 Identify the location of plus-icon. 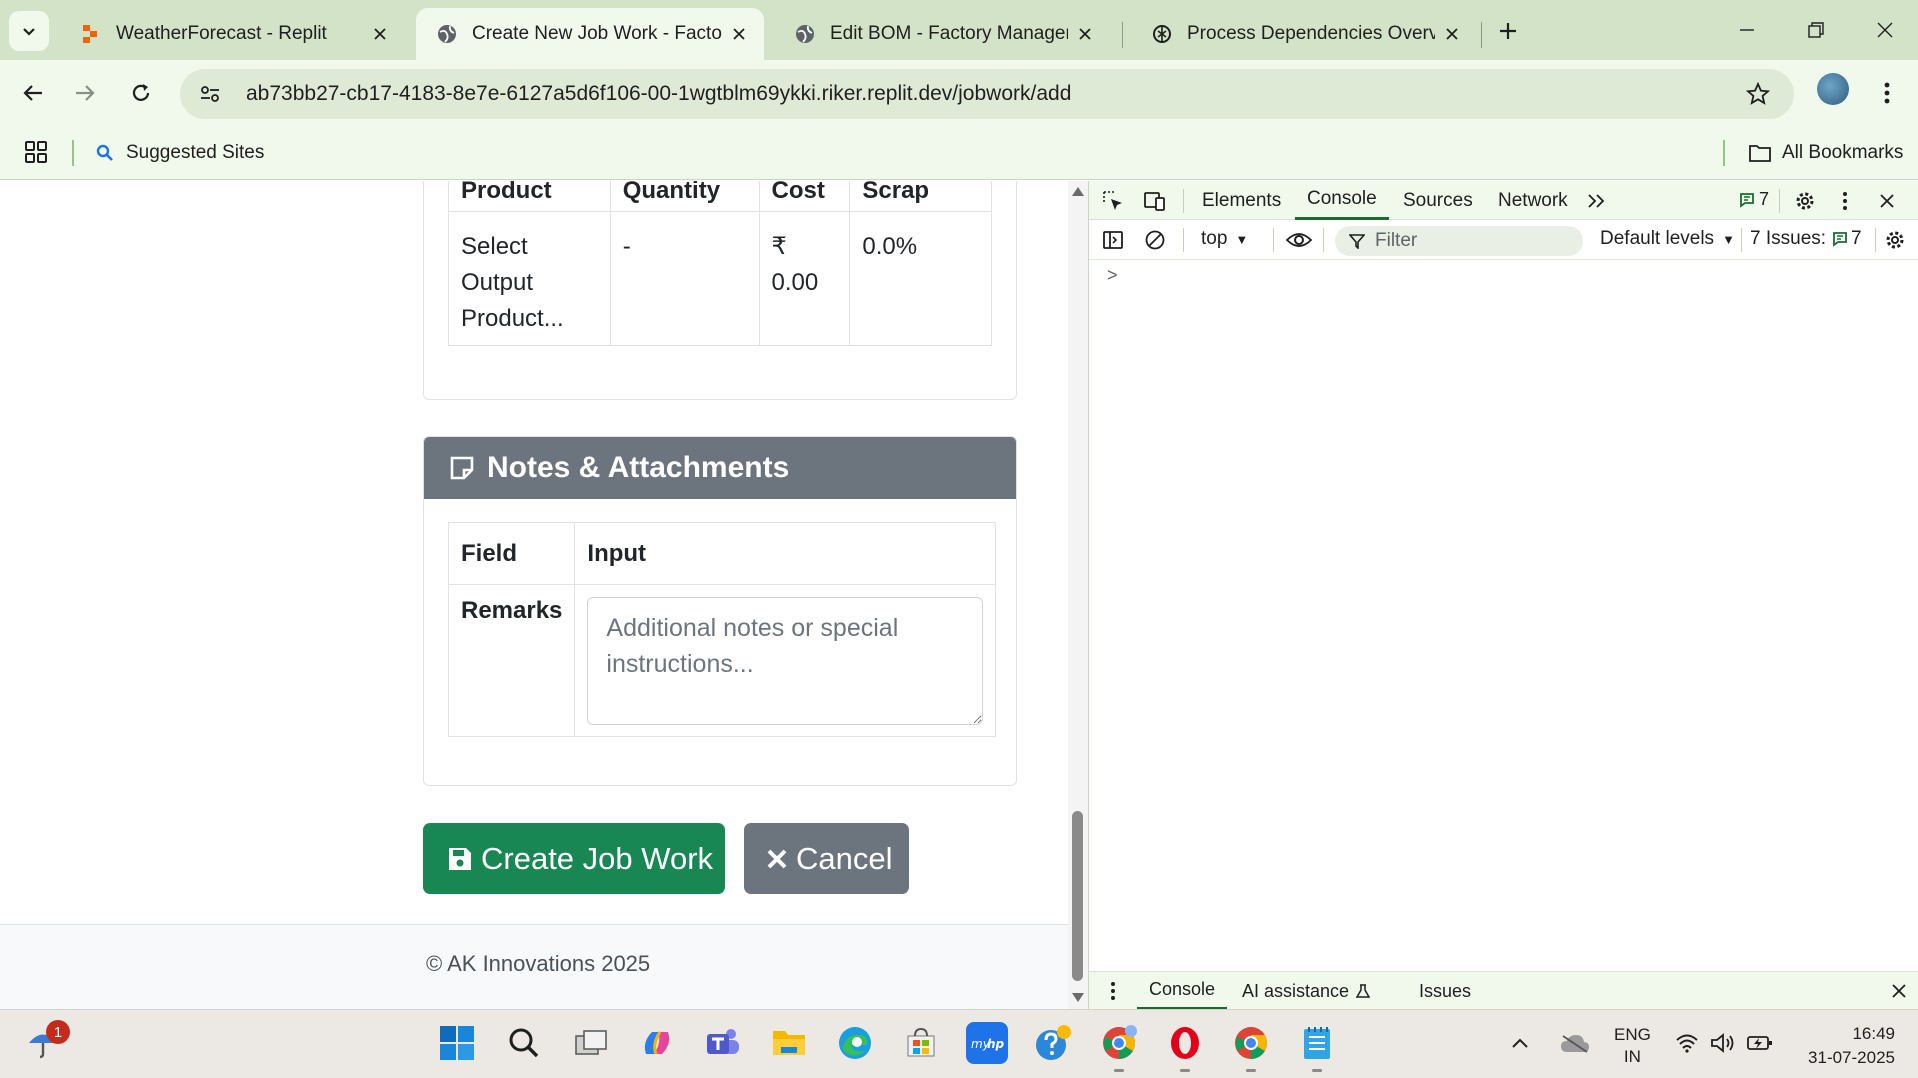
(1508, 31).